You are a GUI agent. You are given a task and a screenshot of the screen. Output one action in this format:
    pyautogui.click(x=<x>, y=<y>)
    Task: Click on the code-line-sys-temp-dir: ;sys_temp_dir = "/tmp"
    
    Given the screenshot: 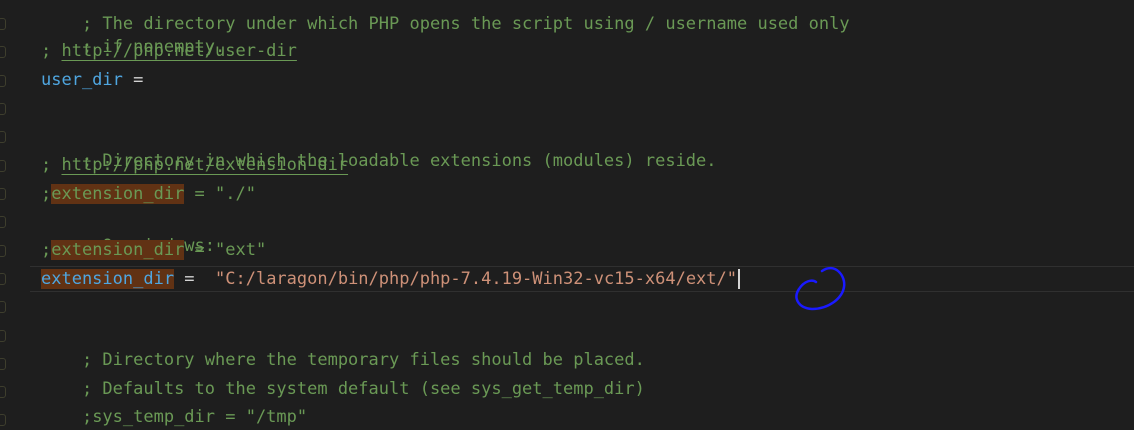 What is the action you would take?
    pyautogui.click(x=174, y=404)
    